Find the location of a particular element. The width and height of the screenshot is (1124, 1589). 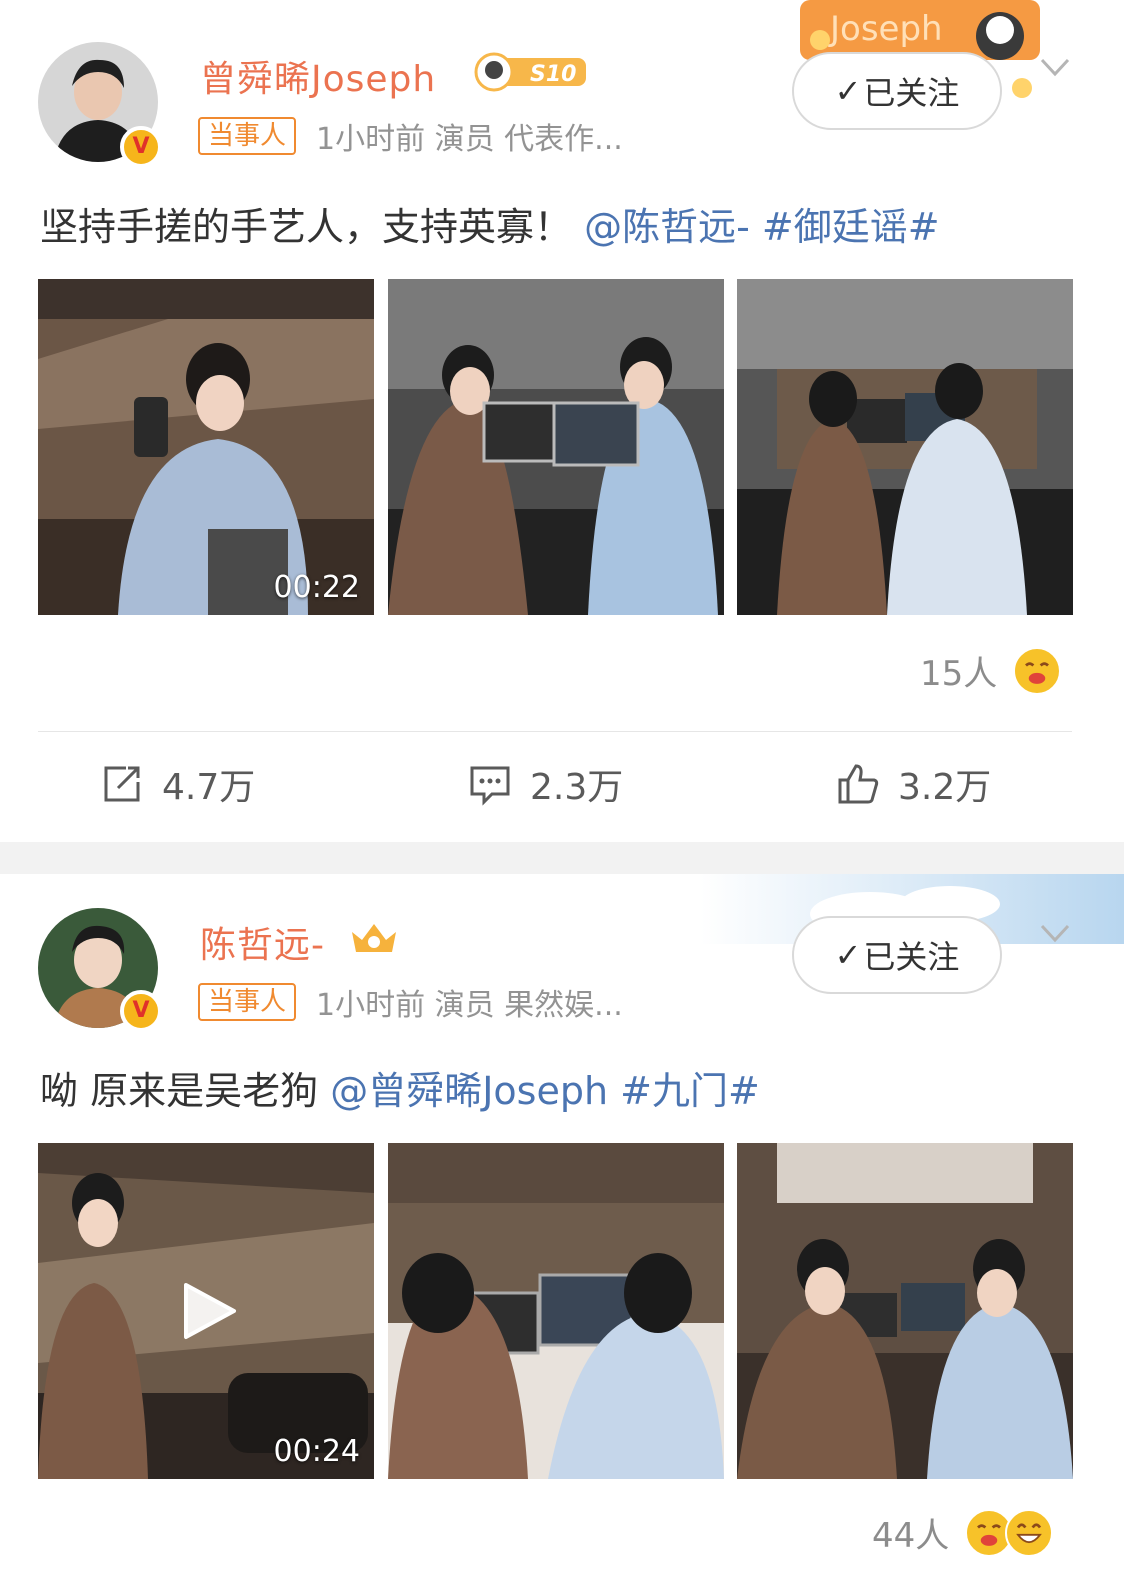

username: 陈哲远- is located at coordinates (262, 942).